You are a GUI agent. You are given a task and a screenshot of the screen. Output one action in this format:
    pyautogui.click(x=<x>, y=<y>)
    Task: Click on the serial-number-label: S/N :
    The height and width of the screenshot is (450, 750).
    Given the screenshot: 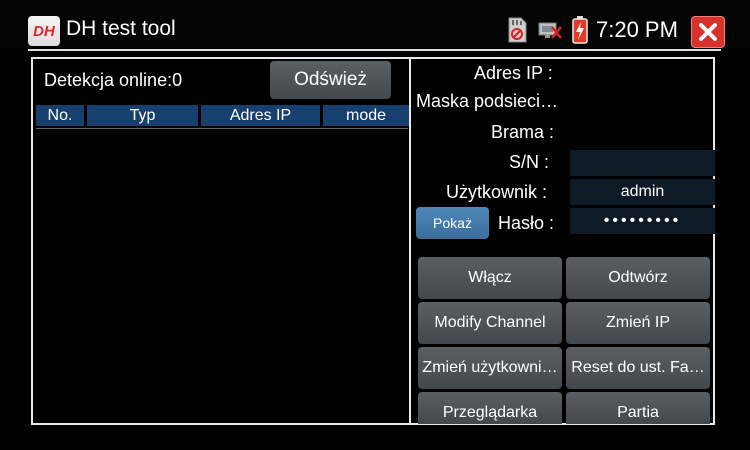 What is the action you would take?
    pyautogui.click(x=529, y=162)
    